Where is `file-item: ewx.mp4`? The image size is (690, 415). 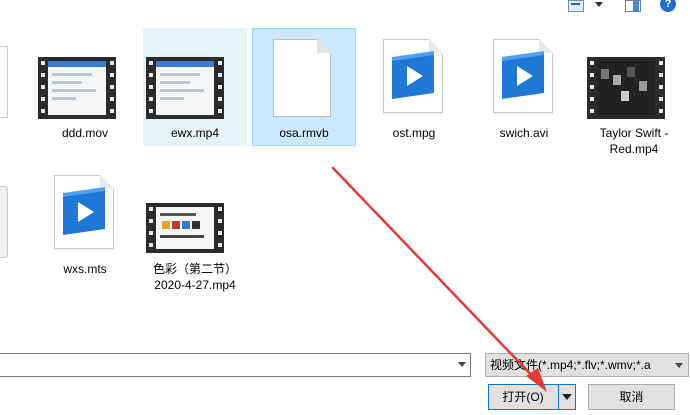 file-item: ewx.mp4 is located at coordinates (195, 87).